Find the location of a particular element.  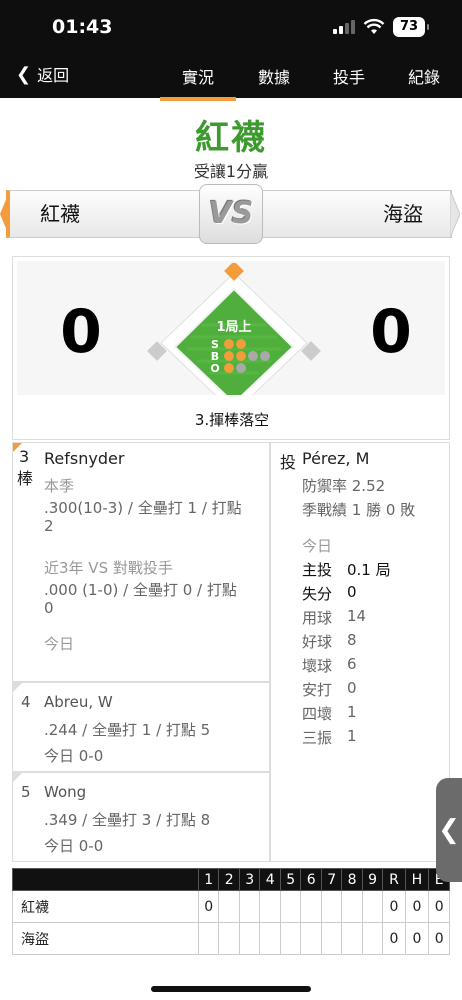

inning-header: 1 is located at coordinates (208, 879).